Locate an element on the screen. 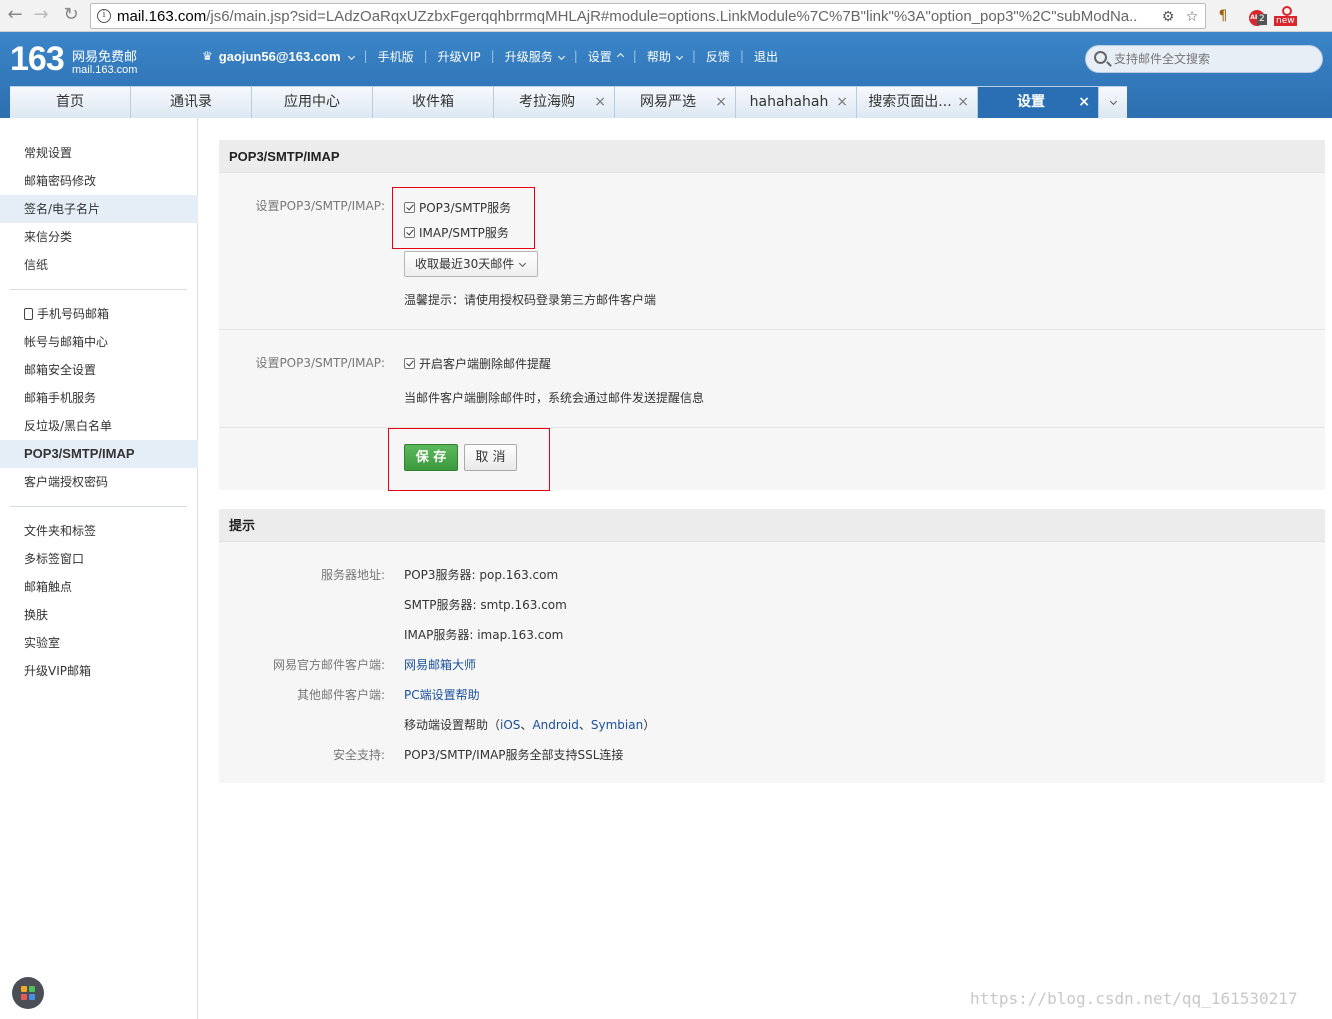  nav-help: 帮助 is located at coordinates (659, 56).